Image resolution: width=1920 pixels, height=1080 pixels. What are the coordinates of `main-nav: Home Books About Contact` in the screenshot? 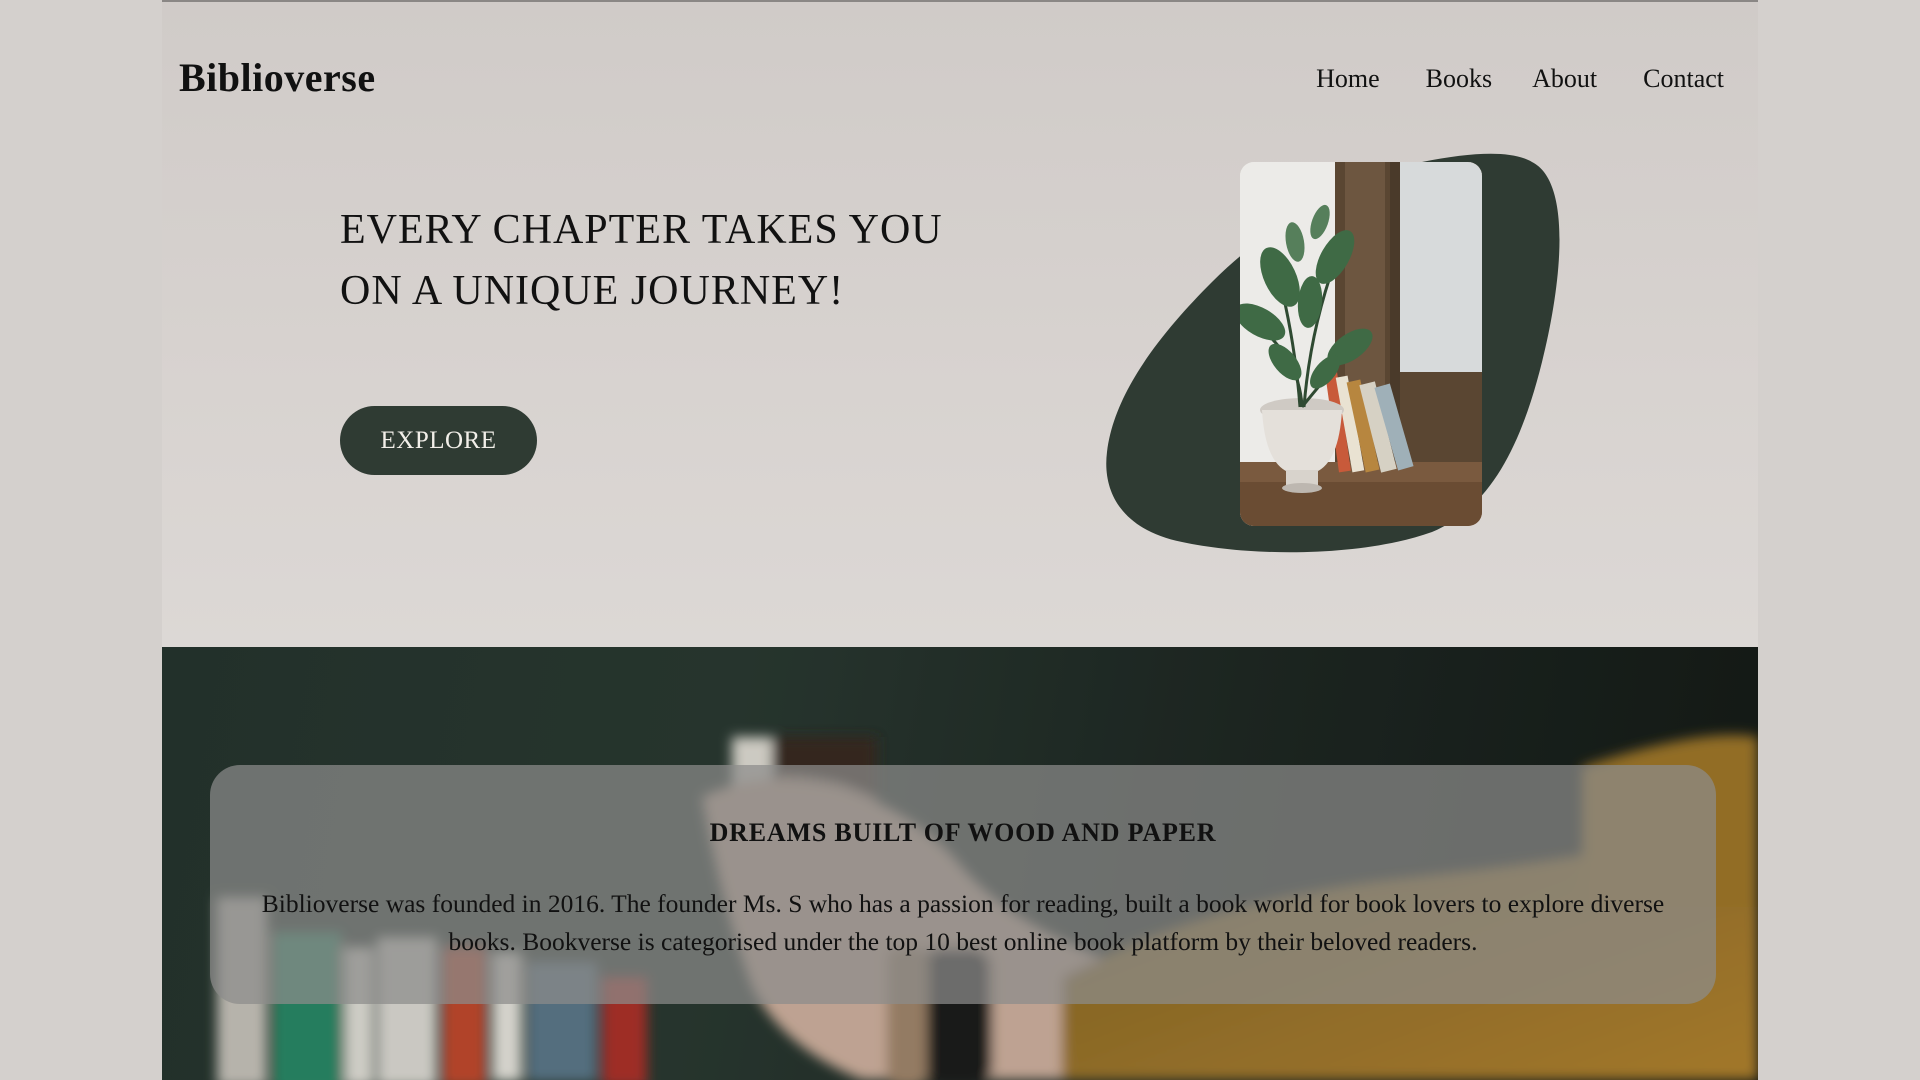 It's located at (1520, 79).